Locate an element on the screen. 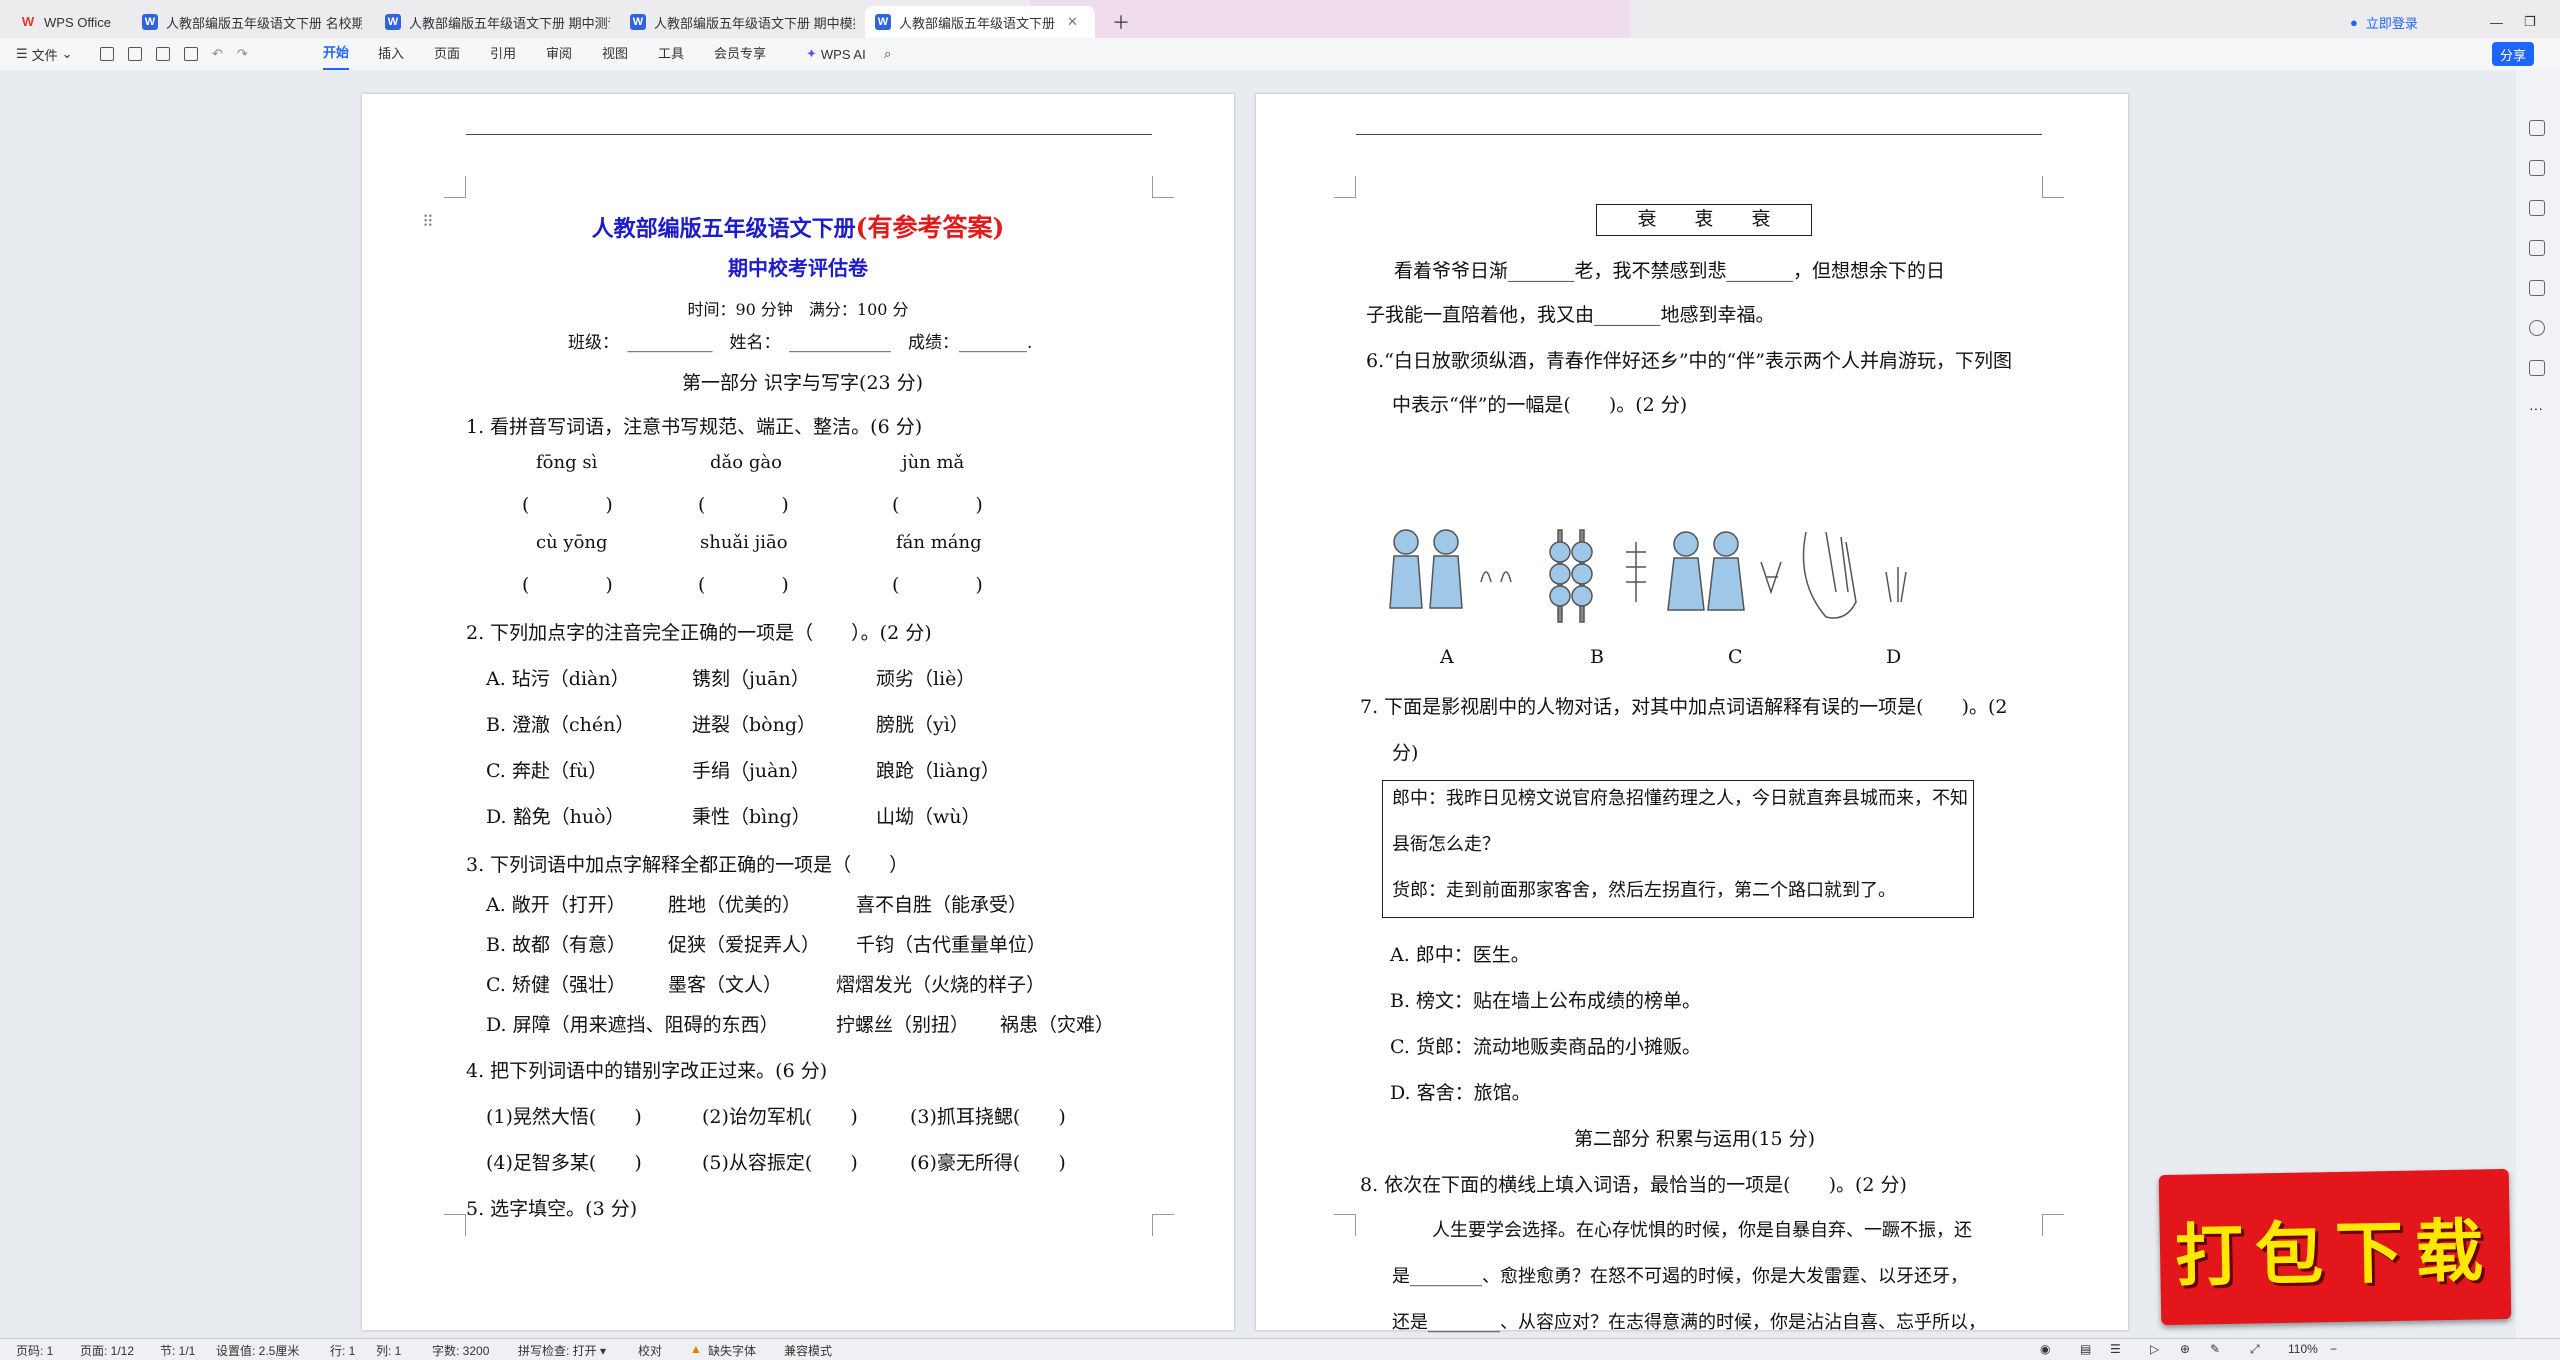 Image resolution: width=2560 pixels, height=1360 pixels. file-menu: ☰ 文件 ⌄ is located at coordinates (44, 54).